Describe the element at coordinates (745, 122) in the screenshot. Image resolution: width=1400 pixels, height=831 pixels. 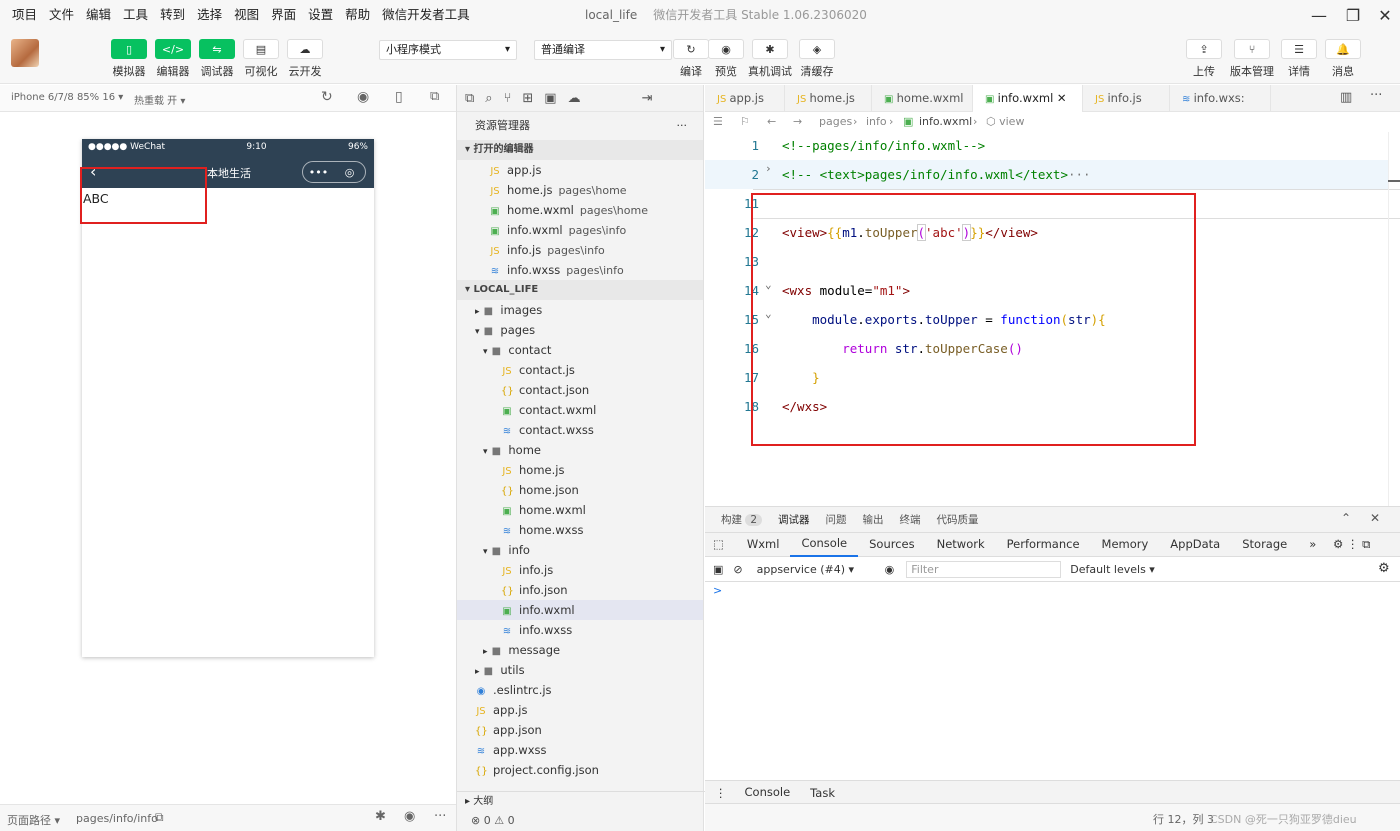
I see `bookmark-icon: ⚐` at that location.